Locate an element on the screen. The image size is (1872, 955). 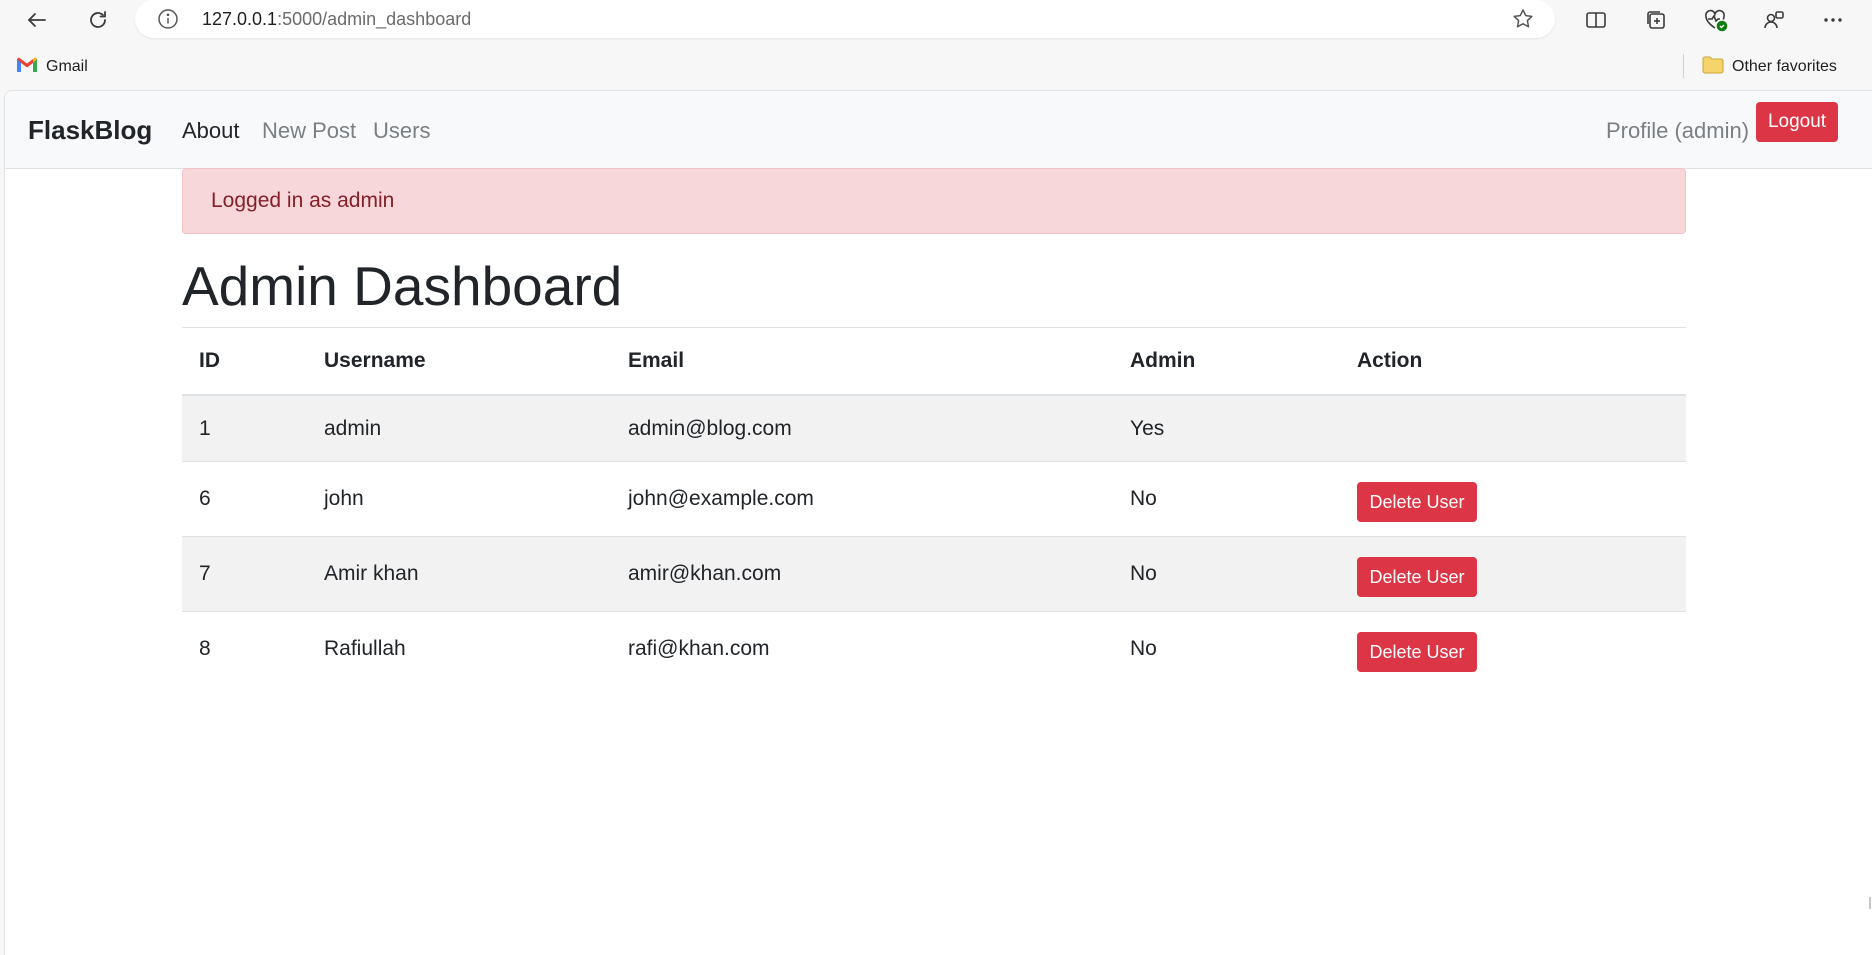
column-header-username: Username is located at coordinates (459, 361).